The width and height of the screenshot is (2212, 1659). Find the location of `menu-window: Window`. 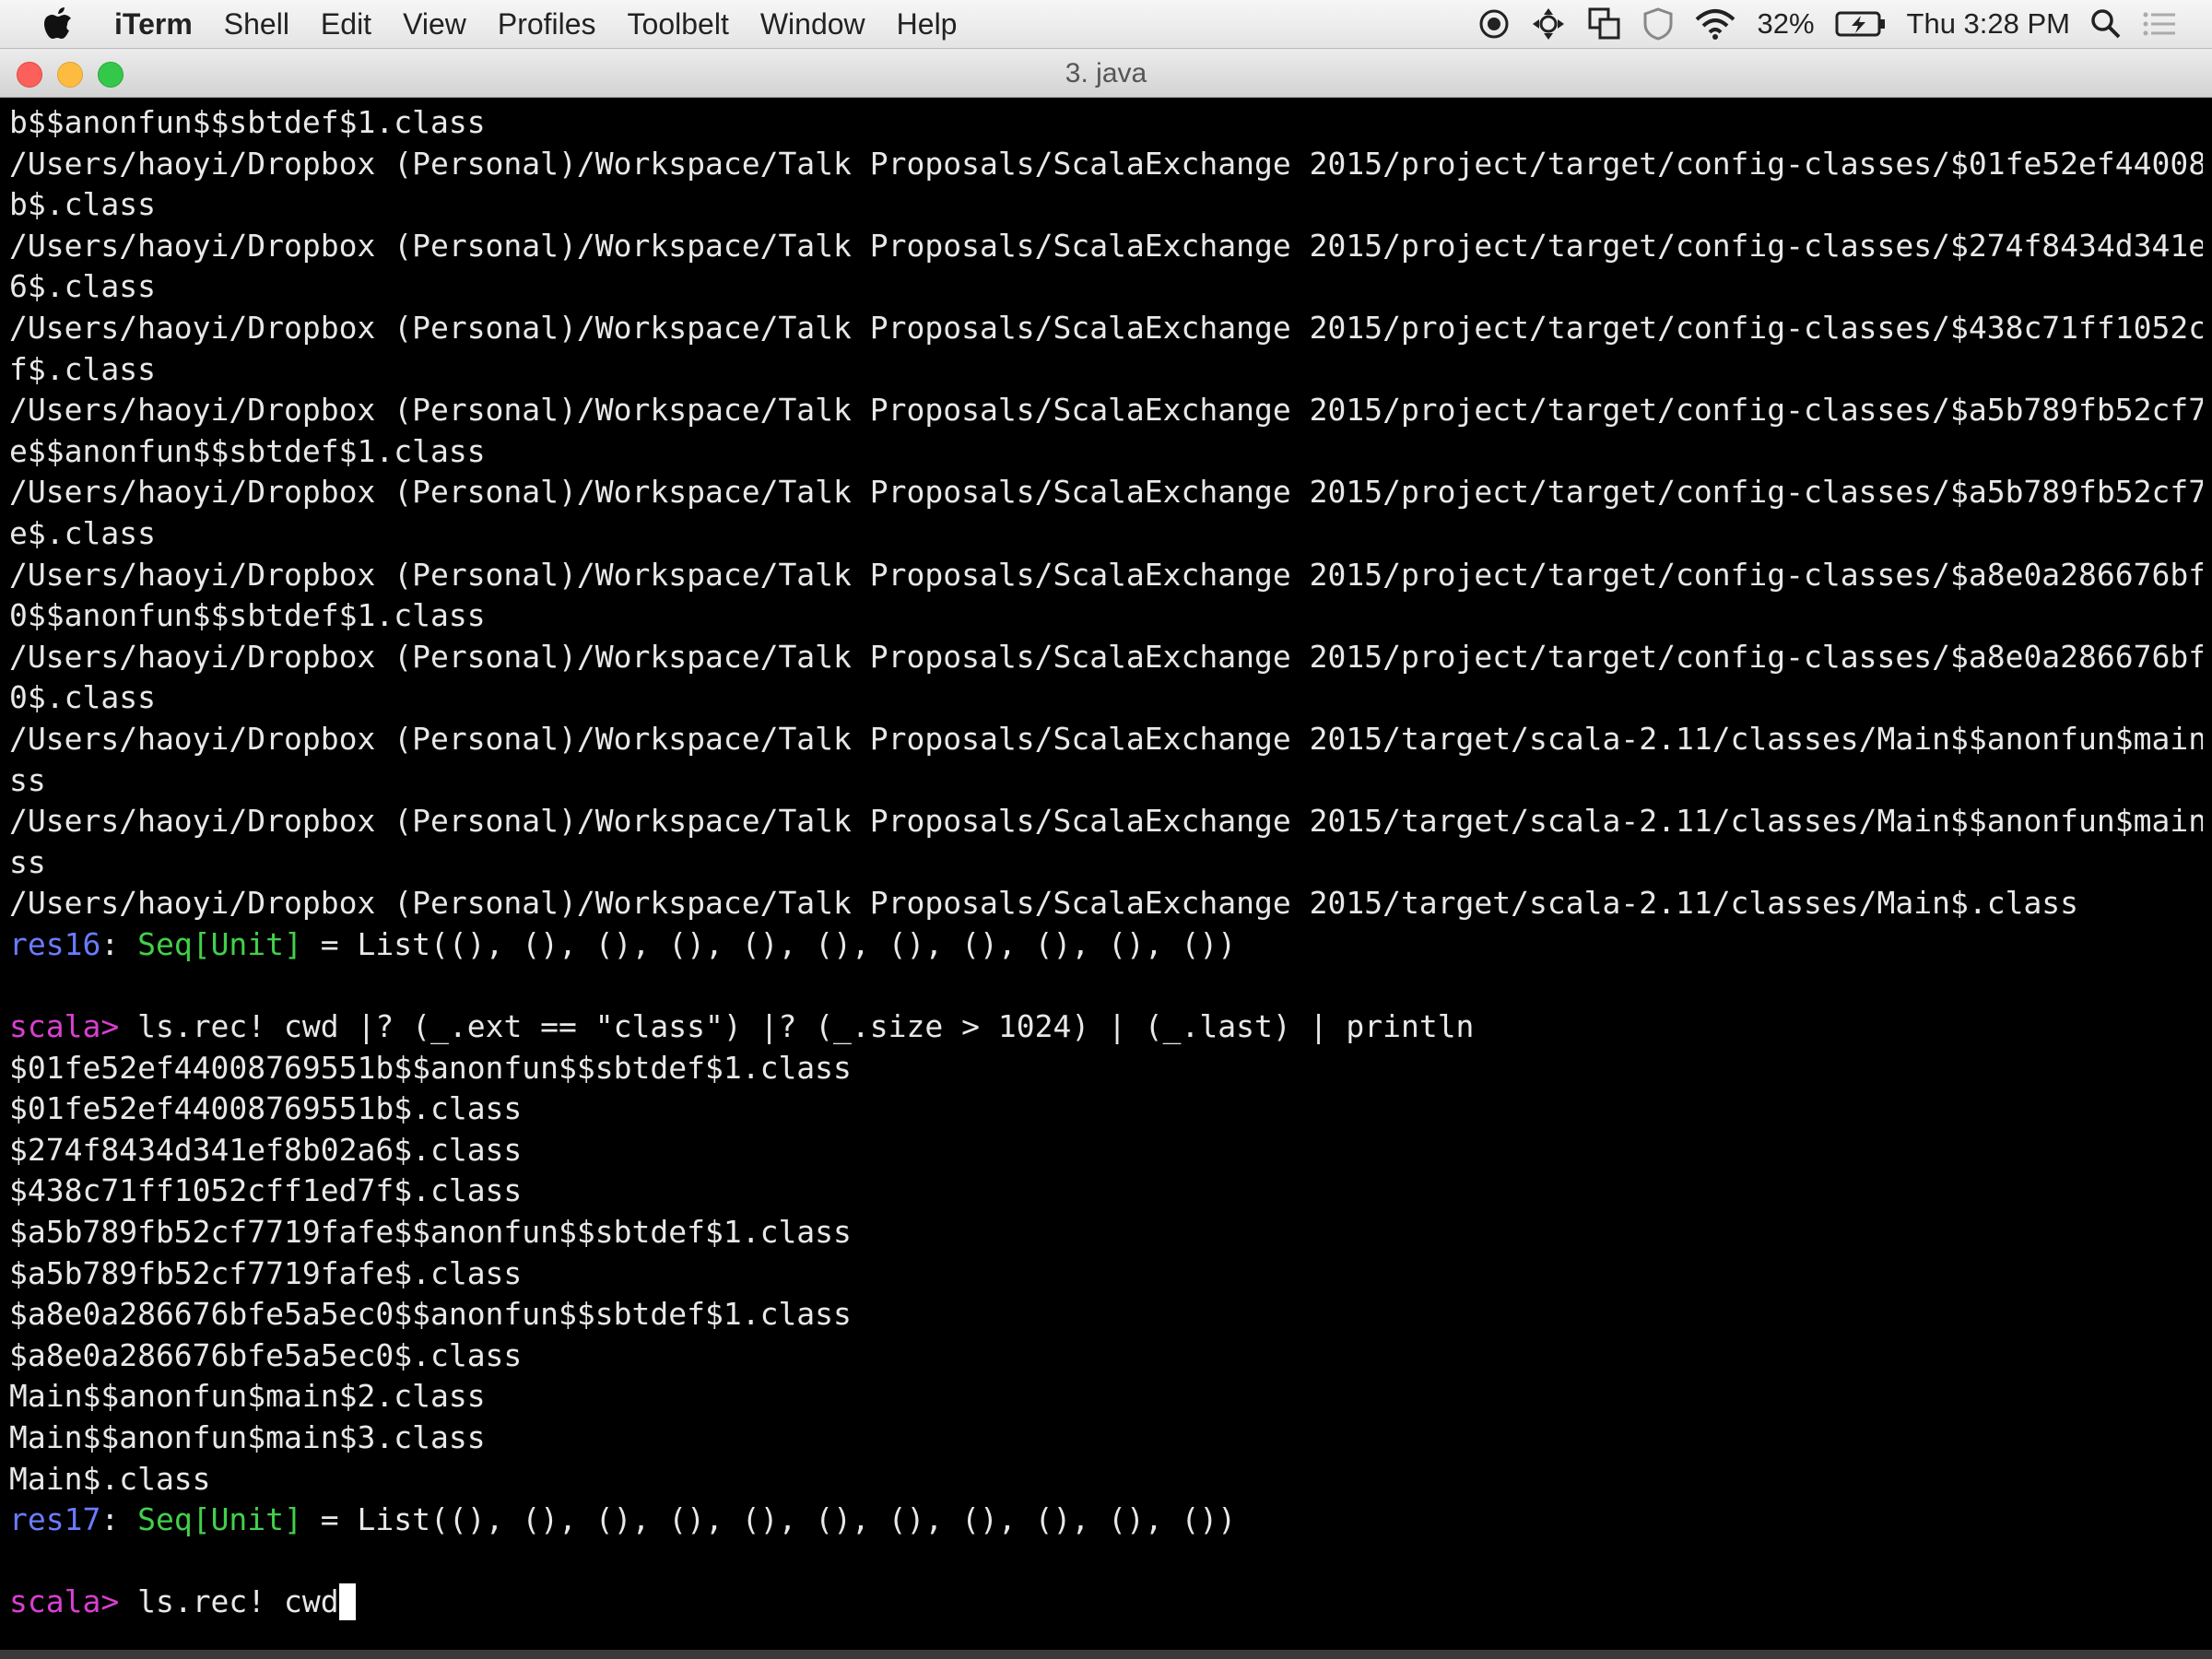

menu-window: Window is located at coordinates (813, 24).